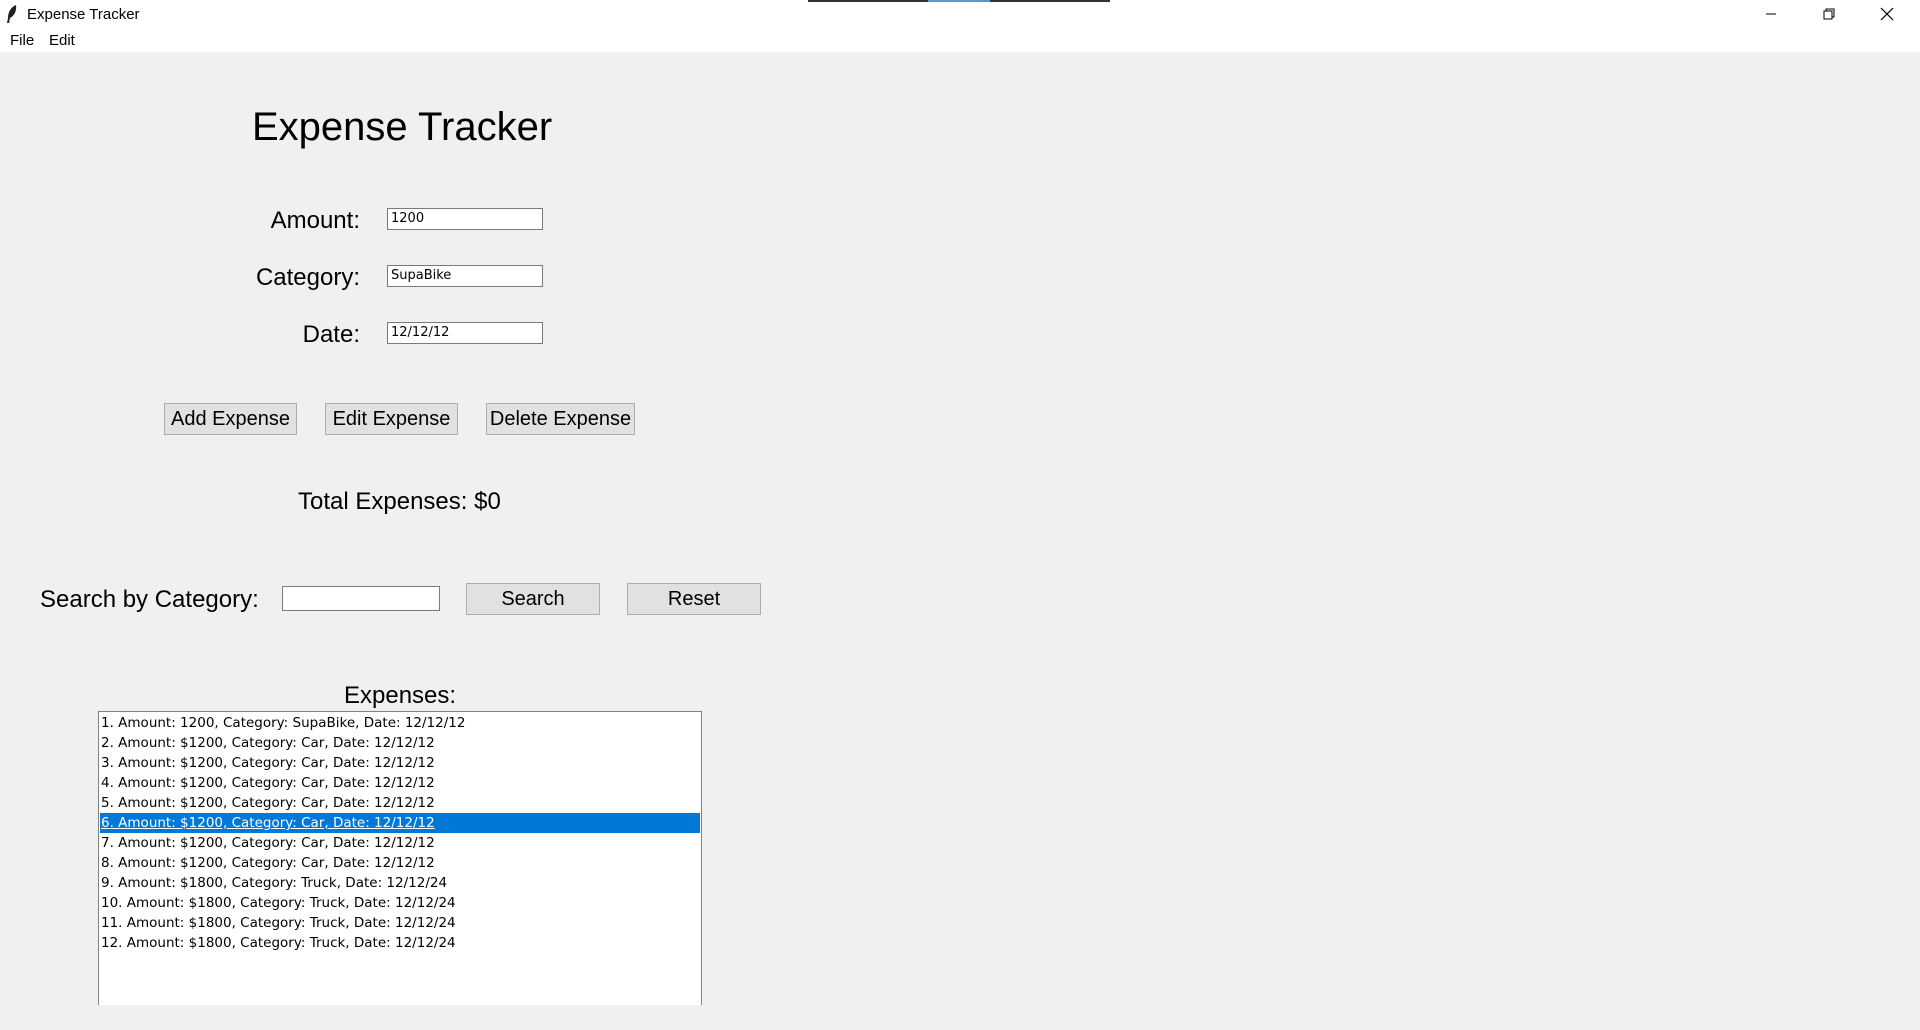 Image resolution: width=1920 pixels, height=1030 pixels. What do you see at coordinates (465, 219) in the screenshot?
I see `amount-input: 1200` at bounding box center [465, 219].